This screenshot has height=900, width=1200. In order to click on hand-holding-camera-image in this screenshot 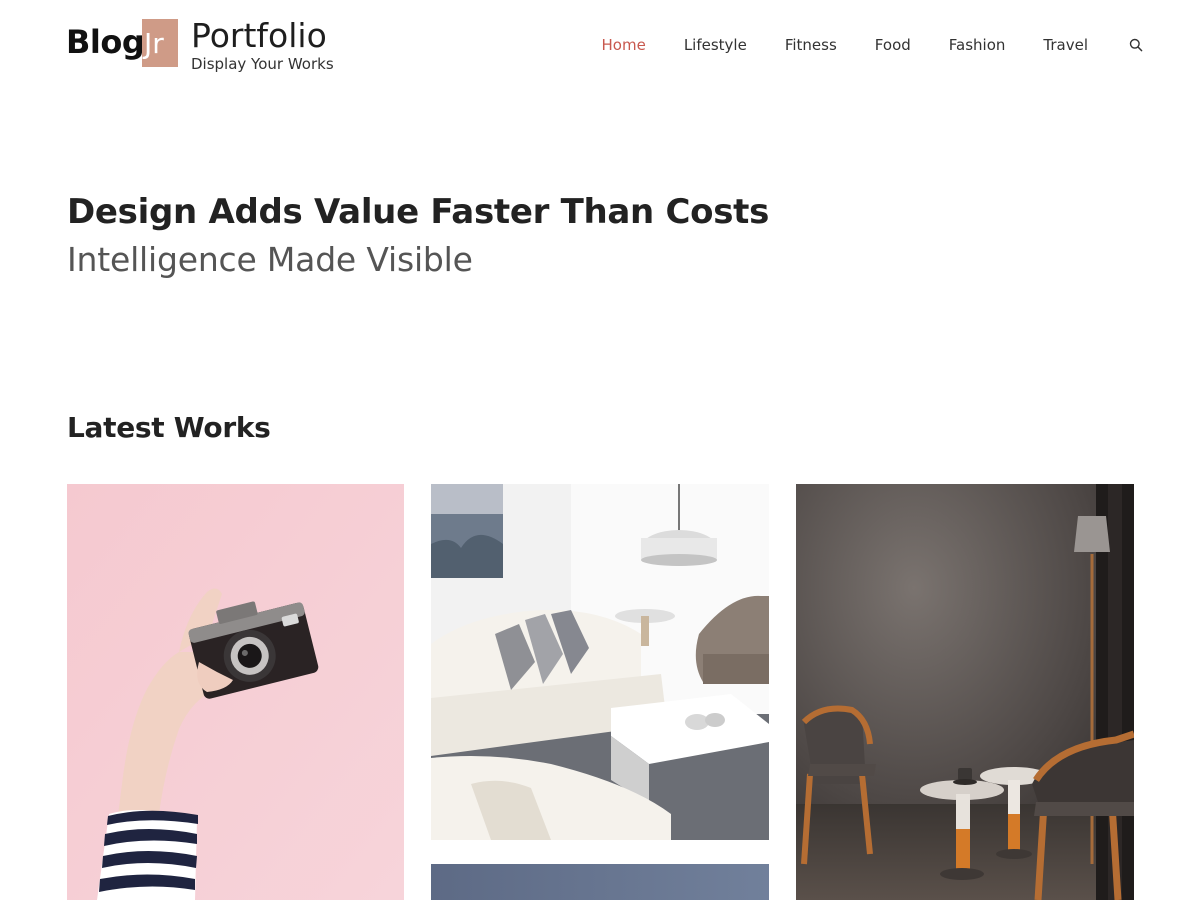, I will do `click(235, 692)`.